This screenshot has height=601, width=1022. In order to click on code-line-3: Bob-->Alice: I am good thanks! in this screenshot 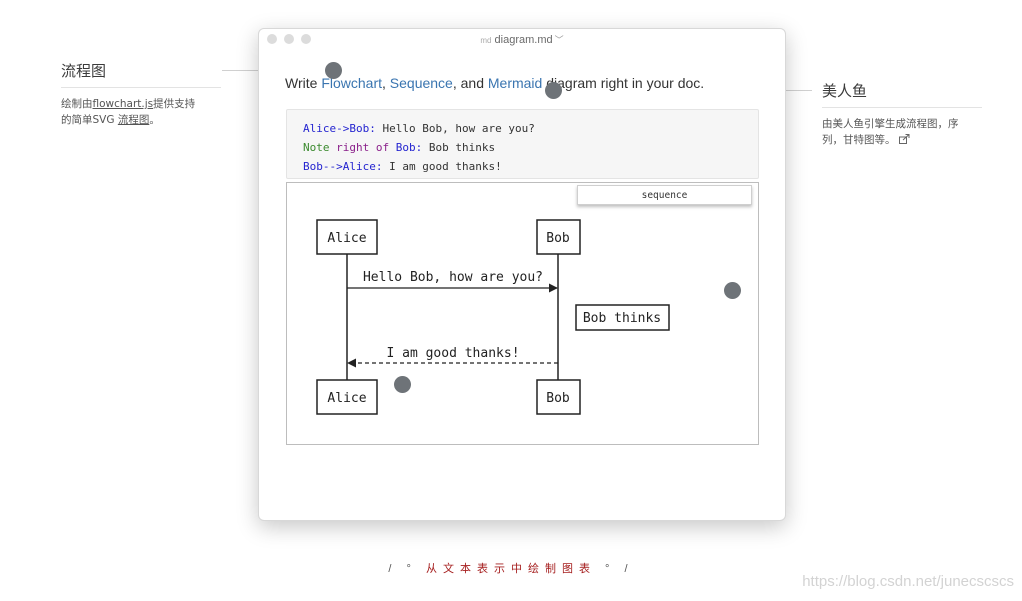, I will do `click(402, 166)`.